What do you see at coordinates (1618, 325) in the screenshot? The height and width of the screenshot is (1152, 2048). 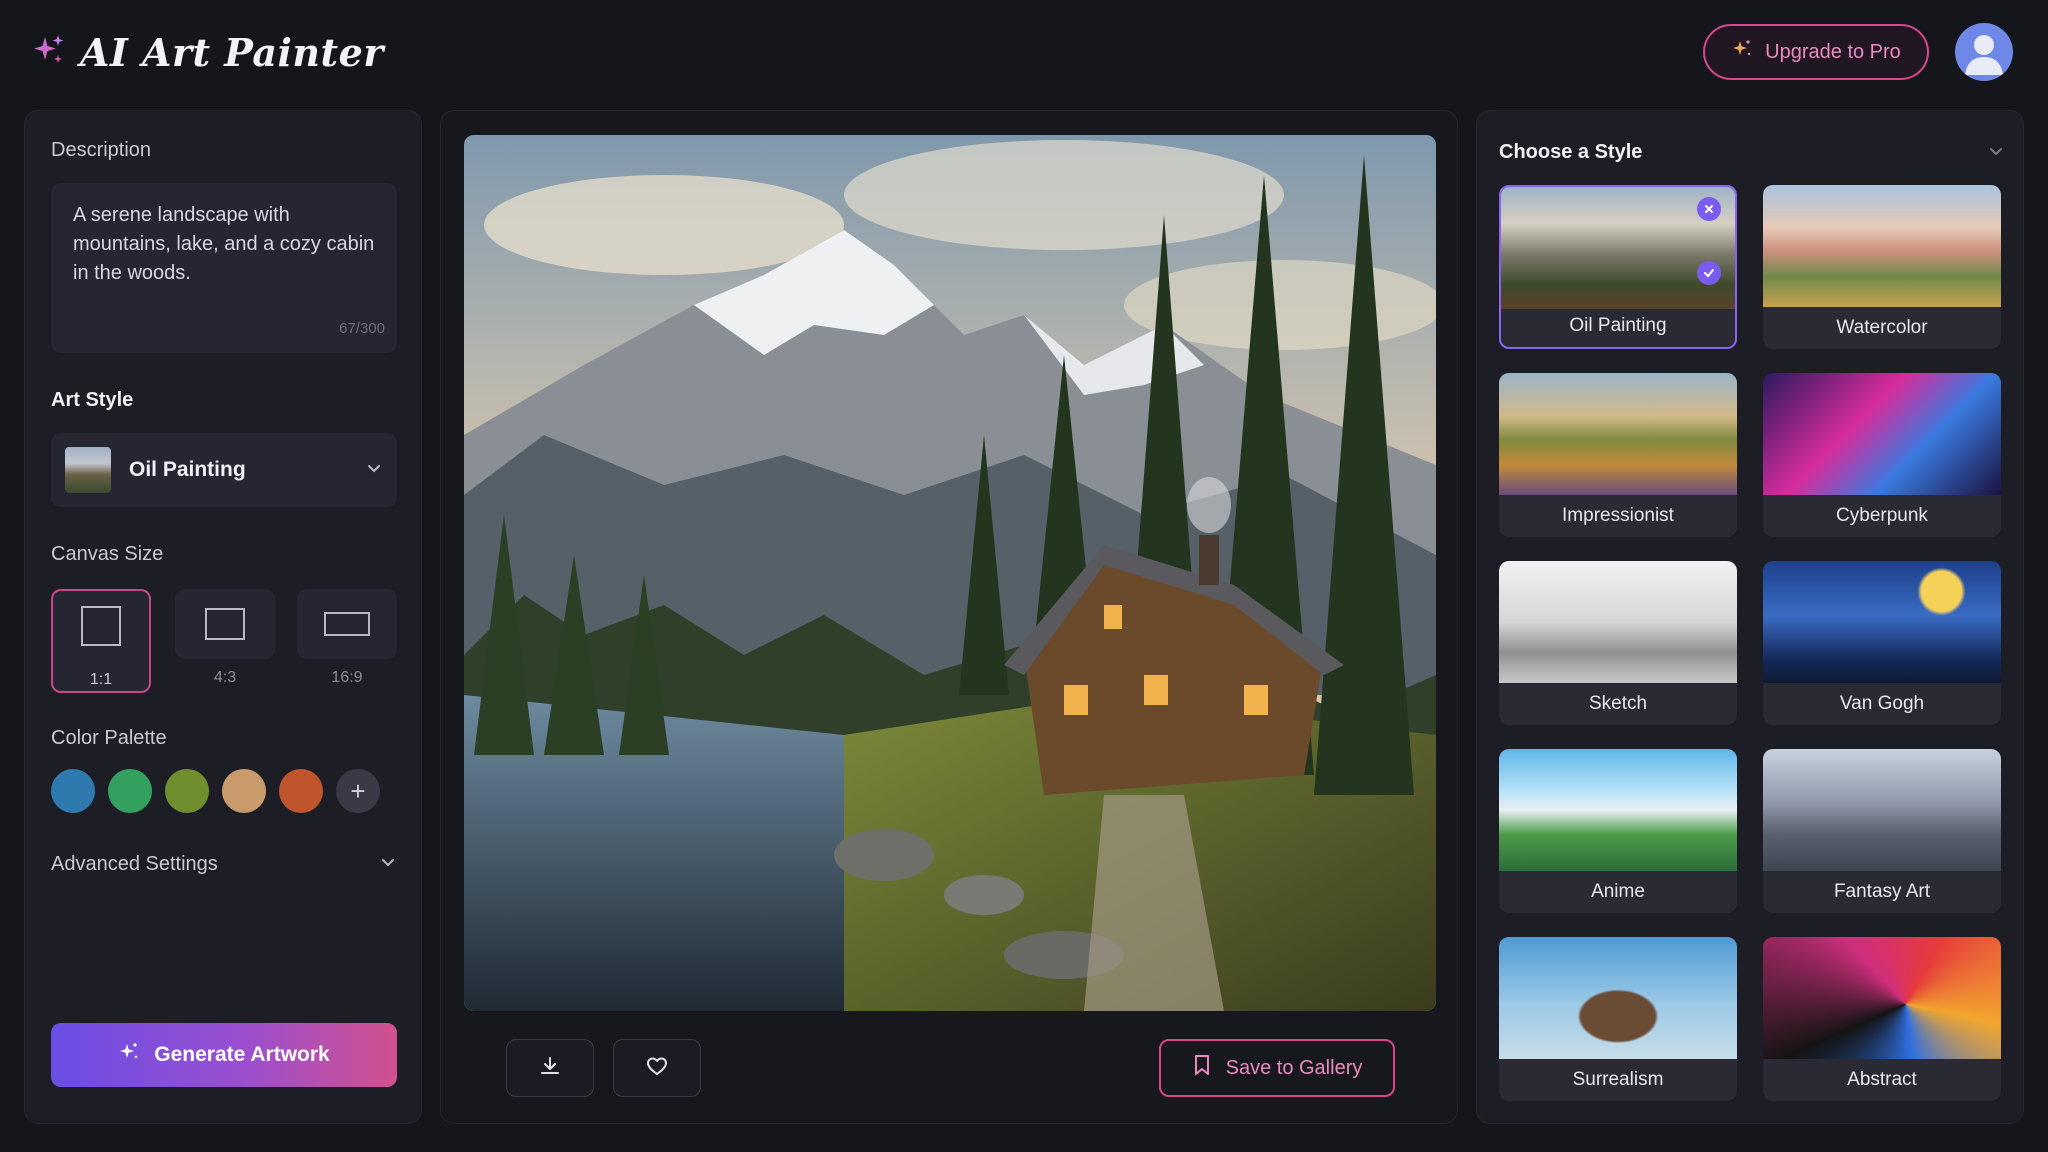 I see `style-name: Oil Painting` at bounding box center [1618, 325].